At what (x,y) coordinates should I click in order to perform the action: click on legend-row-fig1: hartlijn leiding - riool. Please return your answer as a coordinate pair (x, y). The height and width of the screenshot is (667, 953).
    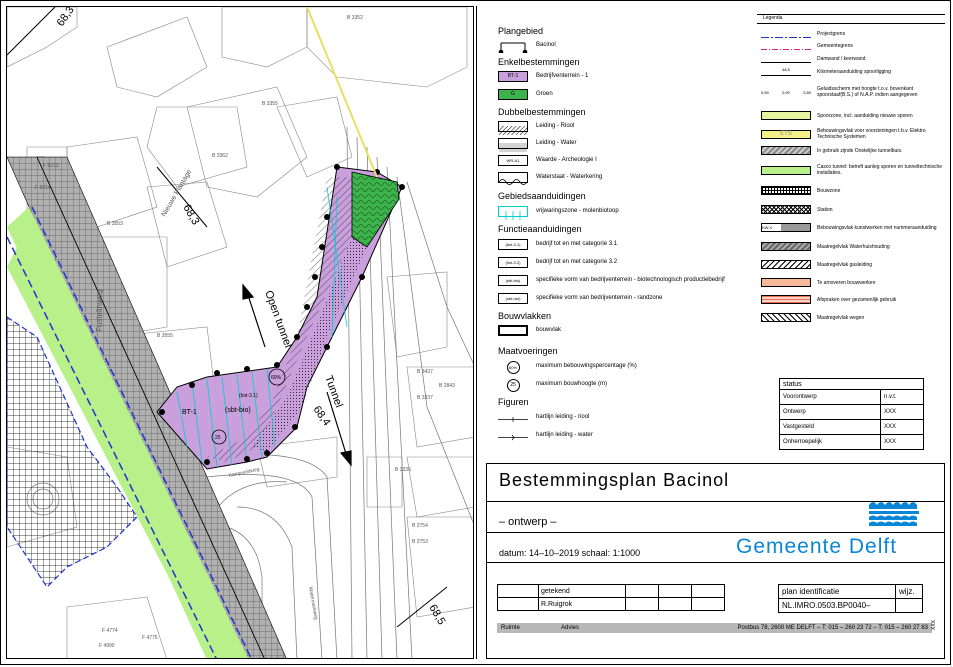
    Looking at the image, I should click on (543, 417).